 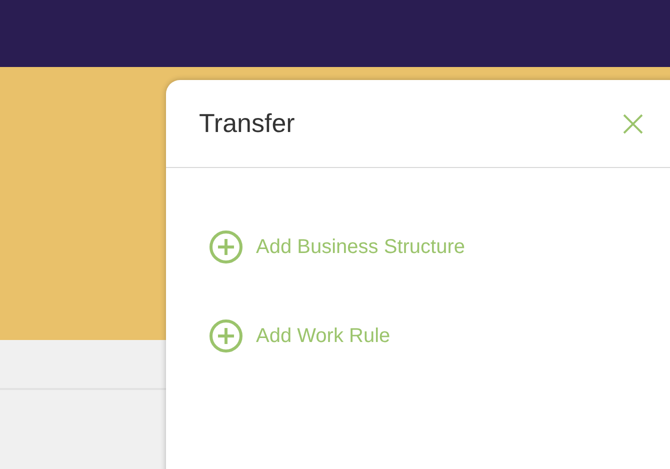 I want to click on add-link: Add Business Structure, so click(x=439, y=247).